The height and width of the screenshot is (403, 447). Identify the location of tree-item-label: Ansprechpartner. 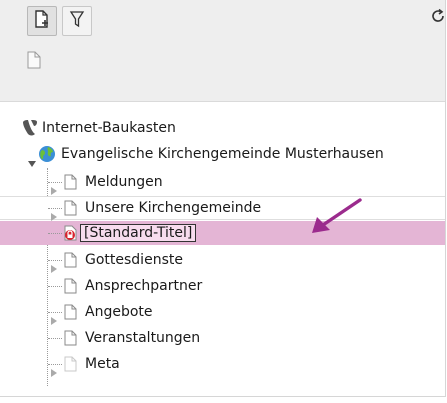
(144, 286).